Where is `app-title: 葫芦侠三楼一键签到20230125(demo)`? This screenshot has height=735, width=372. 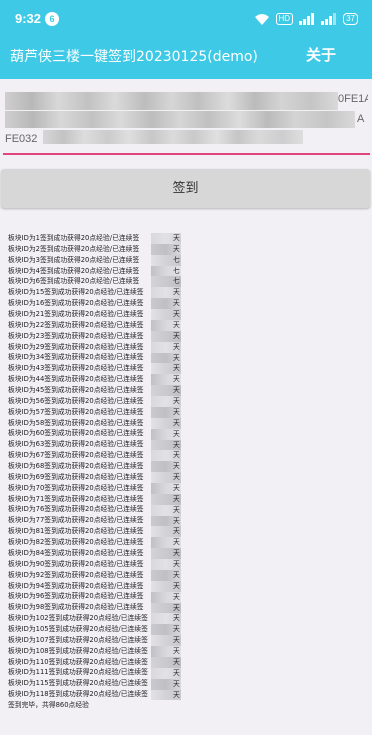 app-title: 葫芦侠三楼一键签到20230125(demo) is located at coordinates (134, 57).